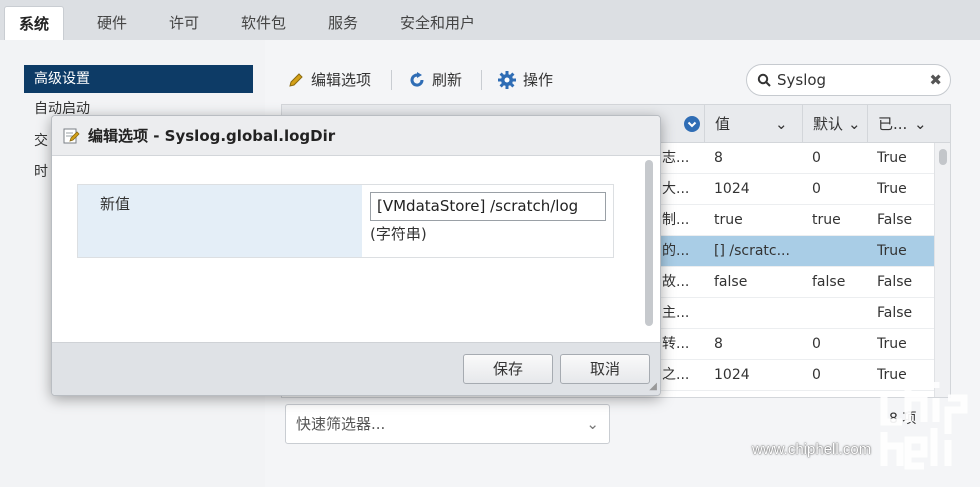  I want to click on pencil-icon, so click(296, 80).